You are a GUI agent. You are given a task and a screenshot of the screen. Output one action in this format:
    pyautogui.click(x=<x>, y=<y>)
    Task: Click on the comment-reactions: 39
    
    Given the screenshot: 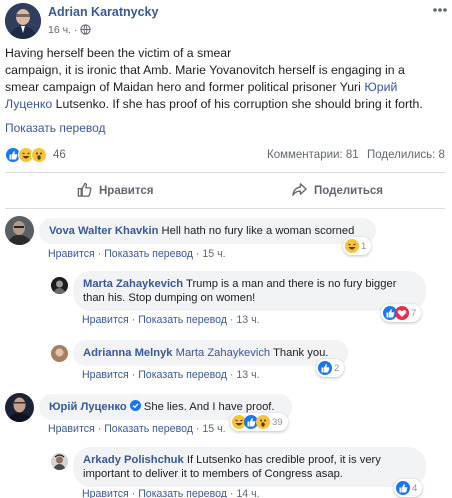 What is the action you would take?
    pyautogui.click(x=259, y=422)
    